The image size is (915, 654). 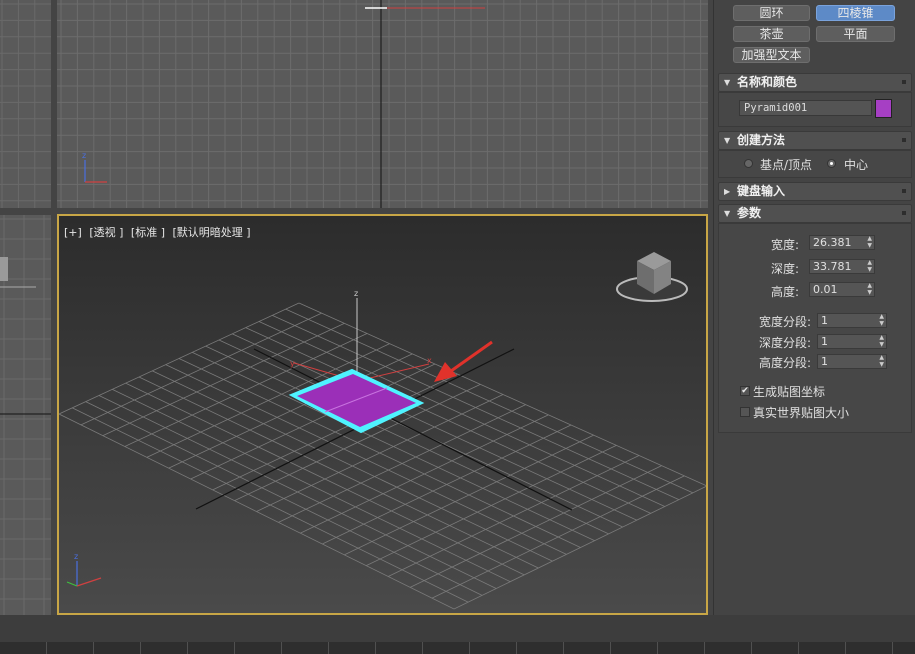 What do you see at coordinates (824, 320) in the screenshot?
I see `width-segs-value: 1` at bounding box center [824, 320].